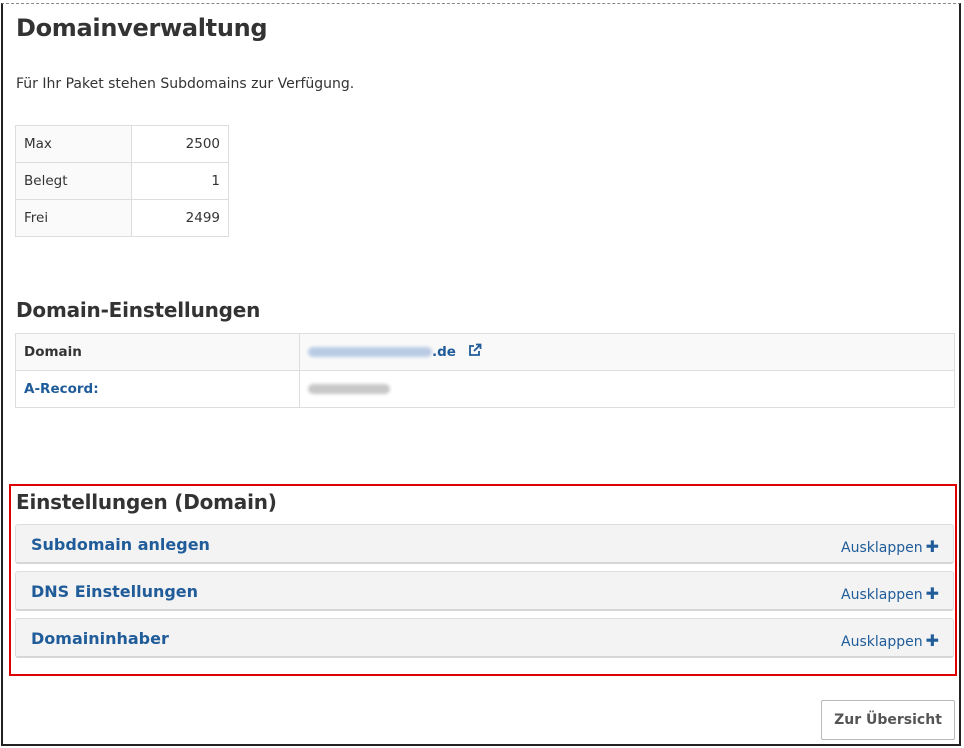 Image resolution: width=964 pixels, height=748 pixels. What do you see at coordinates (146, 502) in the screenshot?
I see `domain-options-heading: Einstellungen (Domain)` at bounding box center [146, 502].